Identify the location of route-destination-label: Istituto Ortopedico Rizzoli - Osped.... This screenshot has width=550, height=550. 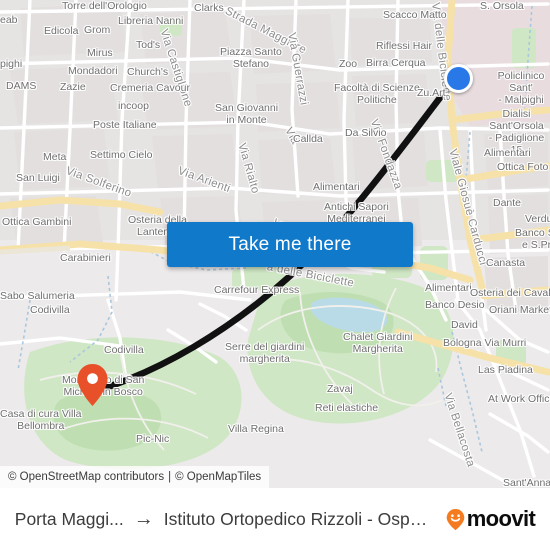
(297, 518).